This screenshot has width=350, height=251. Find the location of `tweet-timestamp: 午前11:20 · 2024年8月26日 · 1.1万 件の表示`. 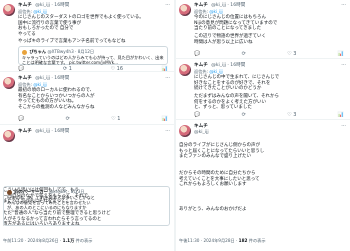

tweet-timestamp: 午前11:20 · 2024年8月26日 · 1.1万 件の表示 is located at coordinates (47, 241).